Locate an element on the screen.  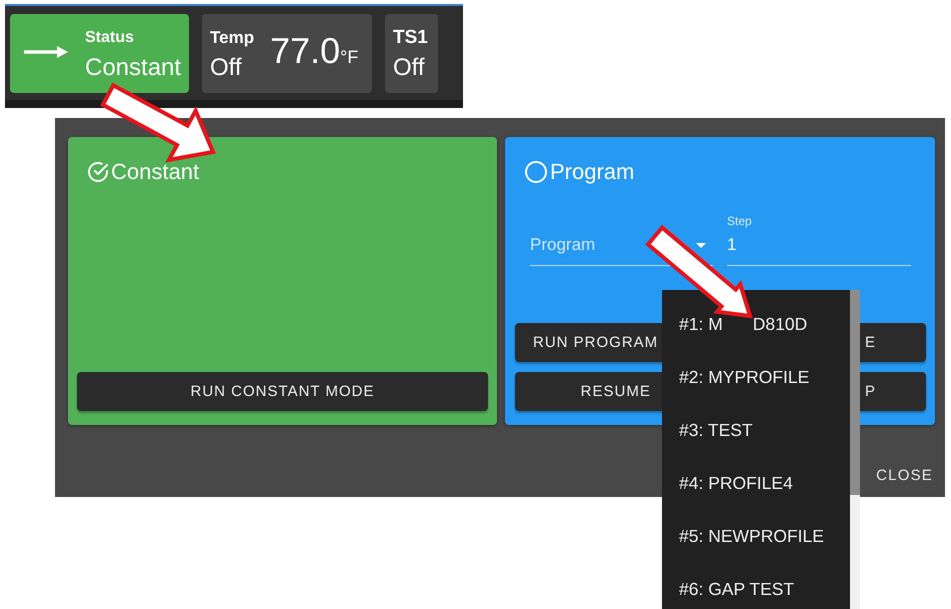
tile-label: Status is located at coordinates (109, 38).